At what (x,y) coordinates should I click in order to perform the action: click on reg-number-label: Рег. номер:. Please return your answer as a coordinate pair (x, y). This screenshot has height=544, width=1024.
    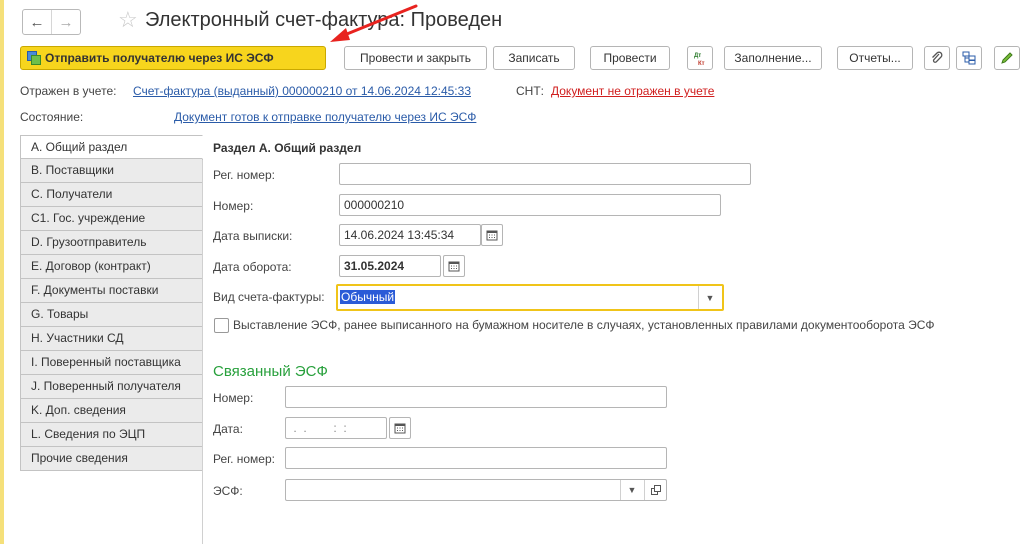
    Looking at the image, I should click on (244, 175).